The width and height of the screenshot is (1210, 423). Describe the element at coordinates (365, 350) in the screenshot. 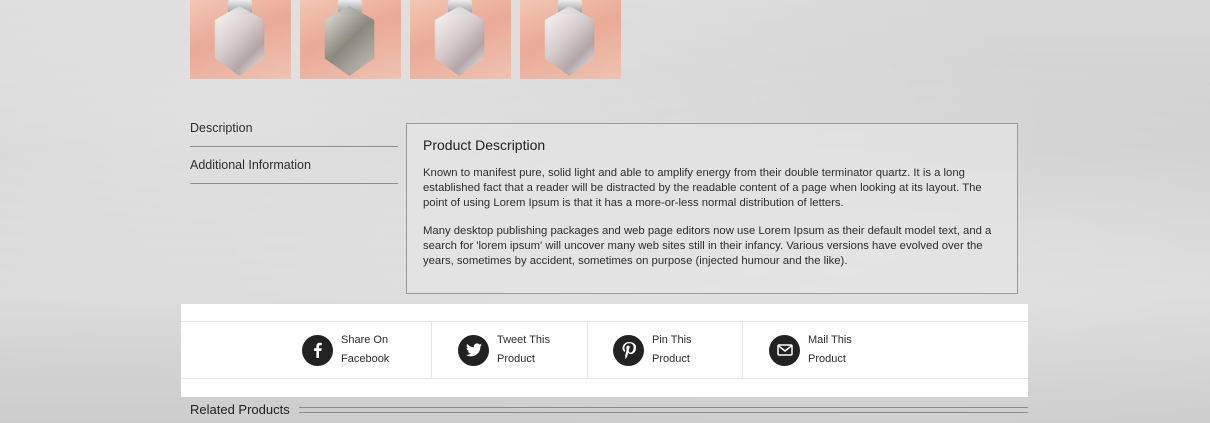

I see `share-facebook-label: Share On Facebook` at that location.